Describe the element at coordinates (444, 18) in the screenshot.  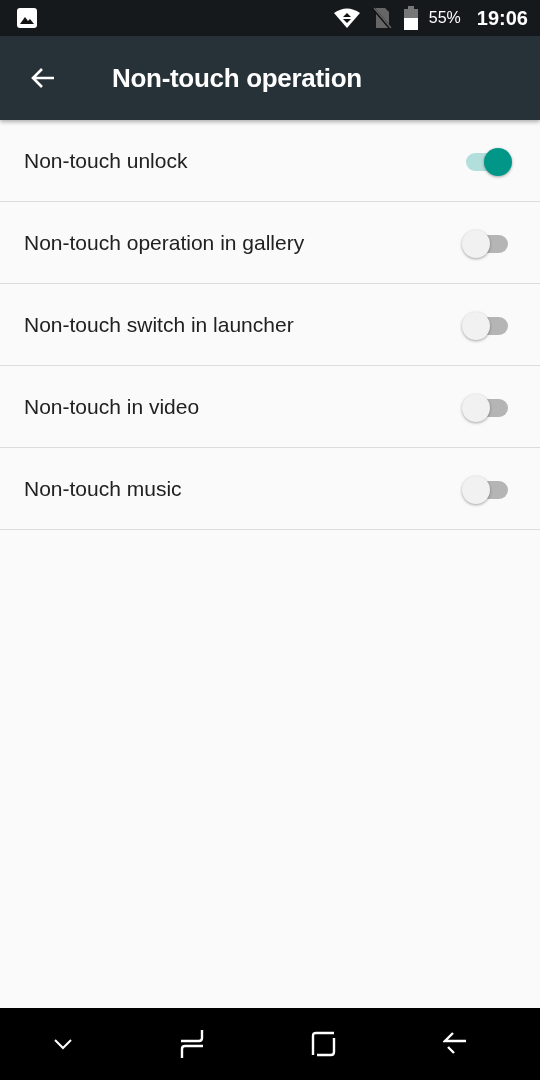
I see `battery-percent: 55%` at that location.